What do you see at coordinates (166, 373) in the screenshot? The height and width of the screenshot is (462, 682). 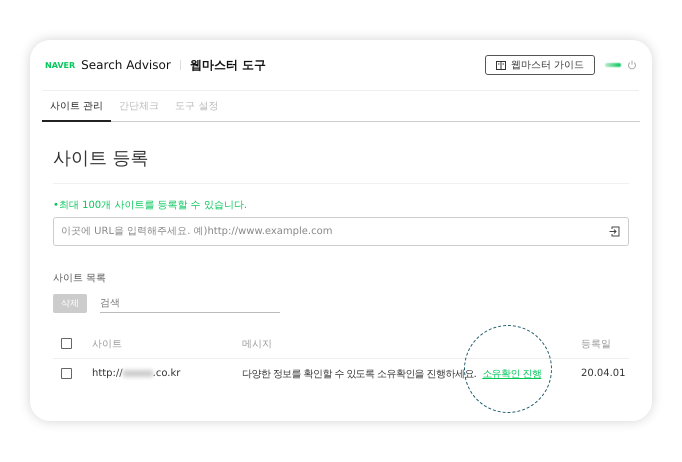 I see `site-url: .co.kr` at bounding box center [166, 373].